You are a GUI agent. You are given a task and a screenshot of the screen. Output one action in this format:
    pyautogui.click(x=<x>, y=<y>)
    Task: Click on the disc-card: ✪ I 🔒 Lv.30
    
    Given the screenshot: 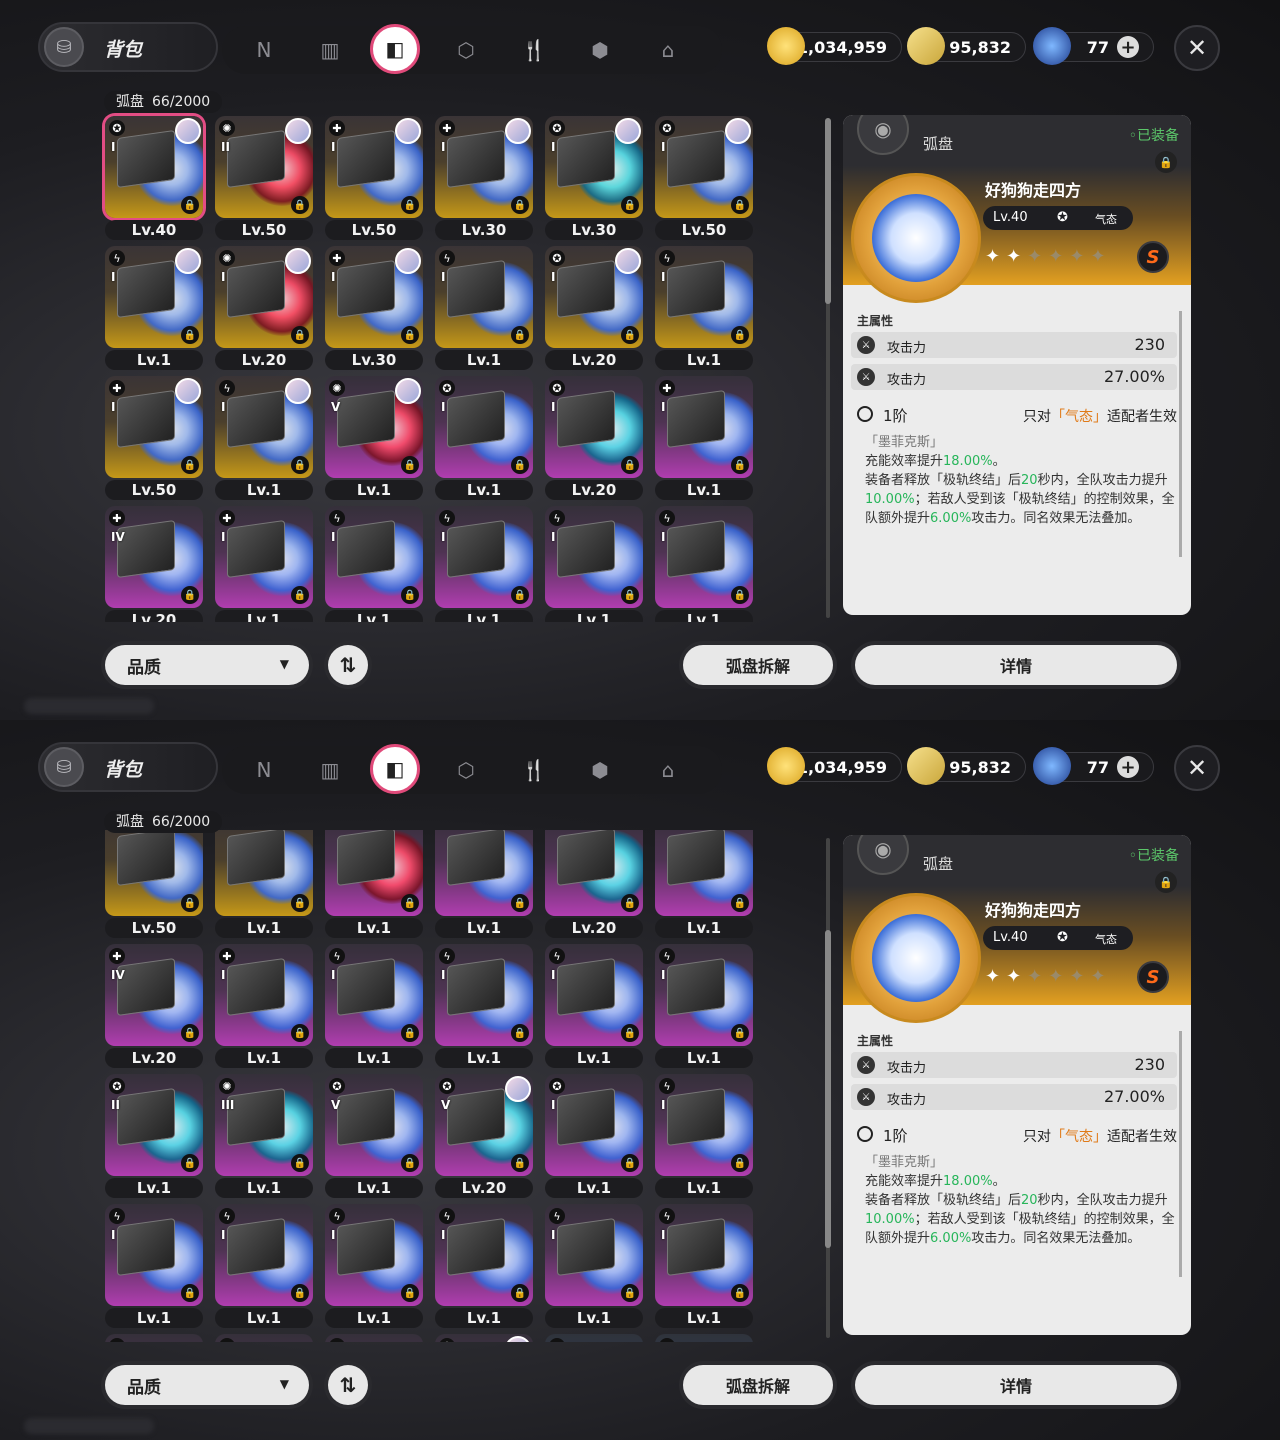 What is the action you would take?
    pyautogui.click(x=594, y=178)
    